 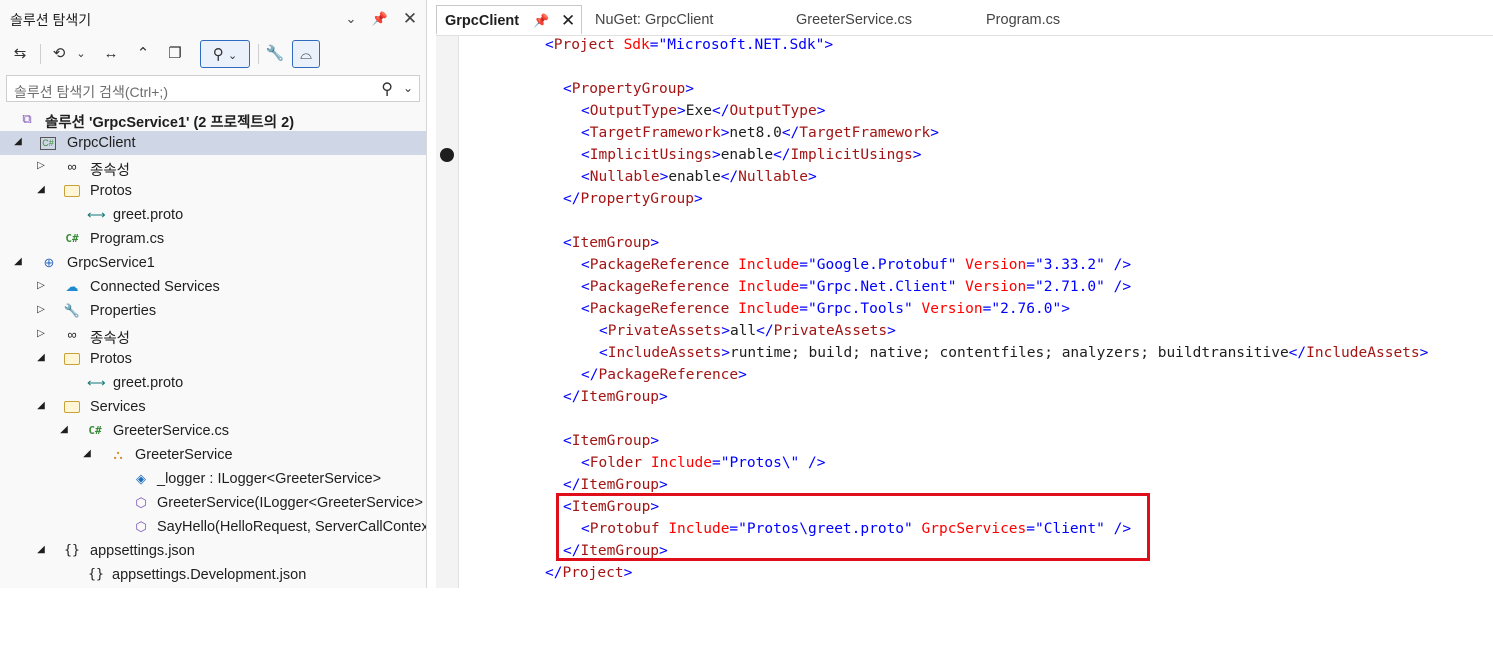 What do you see at coordinates (447, 312) in the screenshot?
I see `editor-gutter` at bounding box center [447, 312].